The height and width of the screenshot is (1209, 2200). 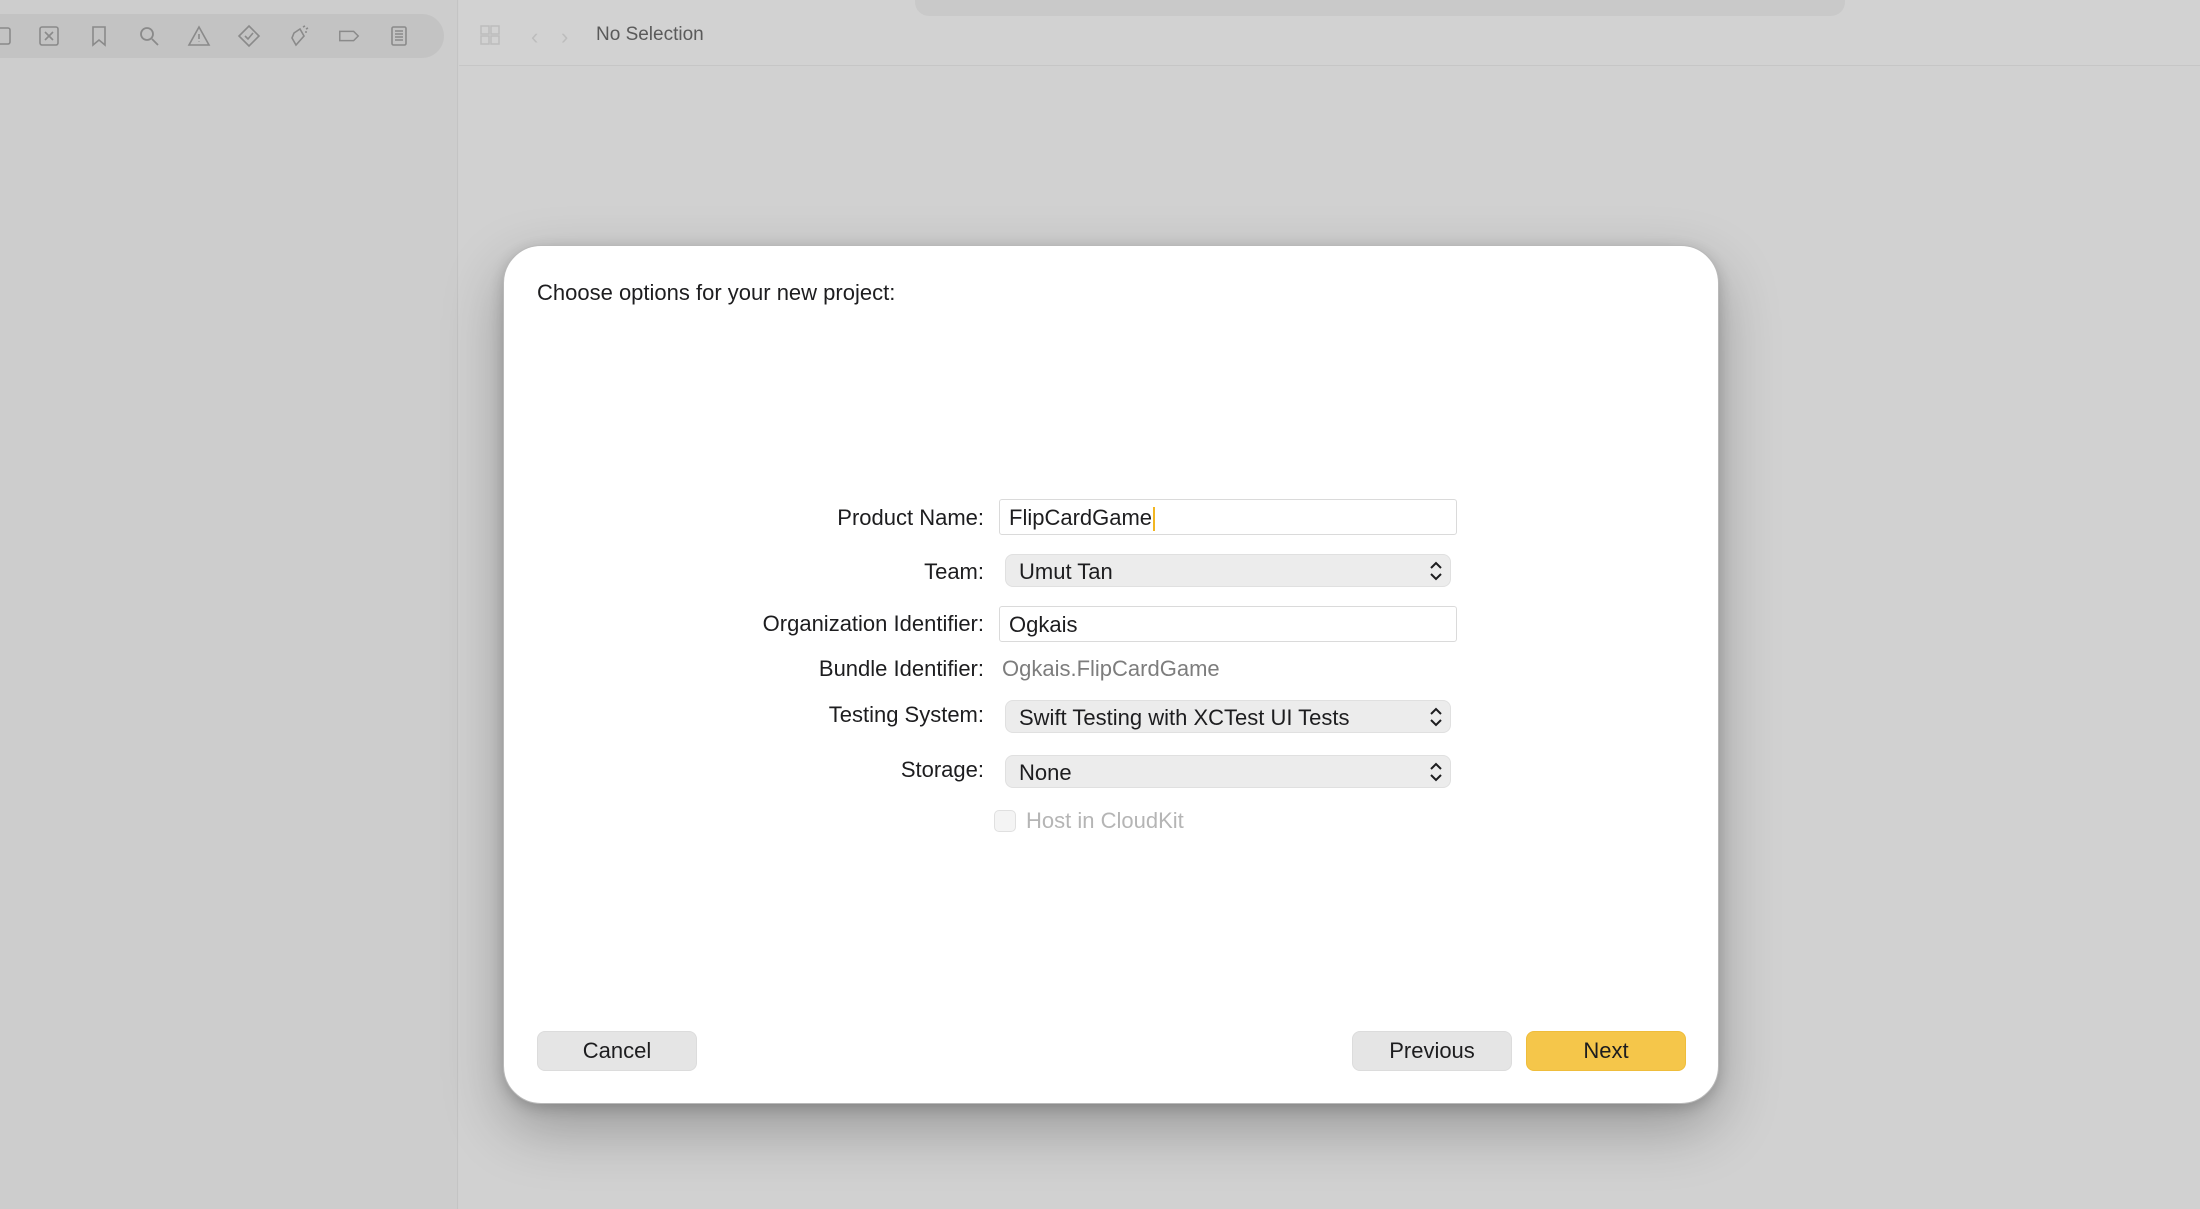 What do you see at coordinates (1432, 1051) in the screenshot?
I see `previous-button: Previous` at bounding box center [1432, 1051].